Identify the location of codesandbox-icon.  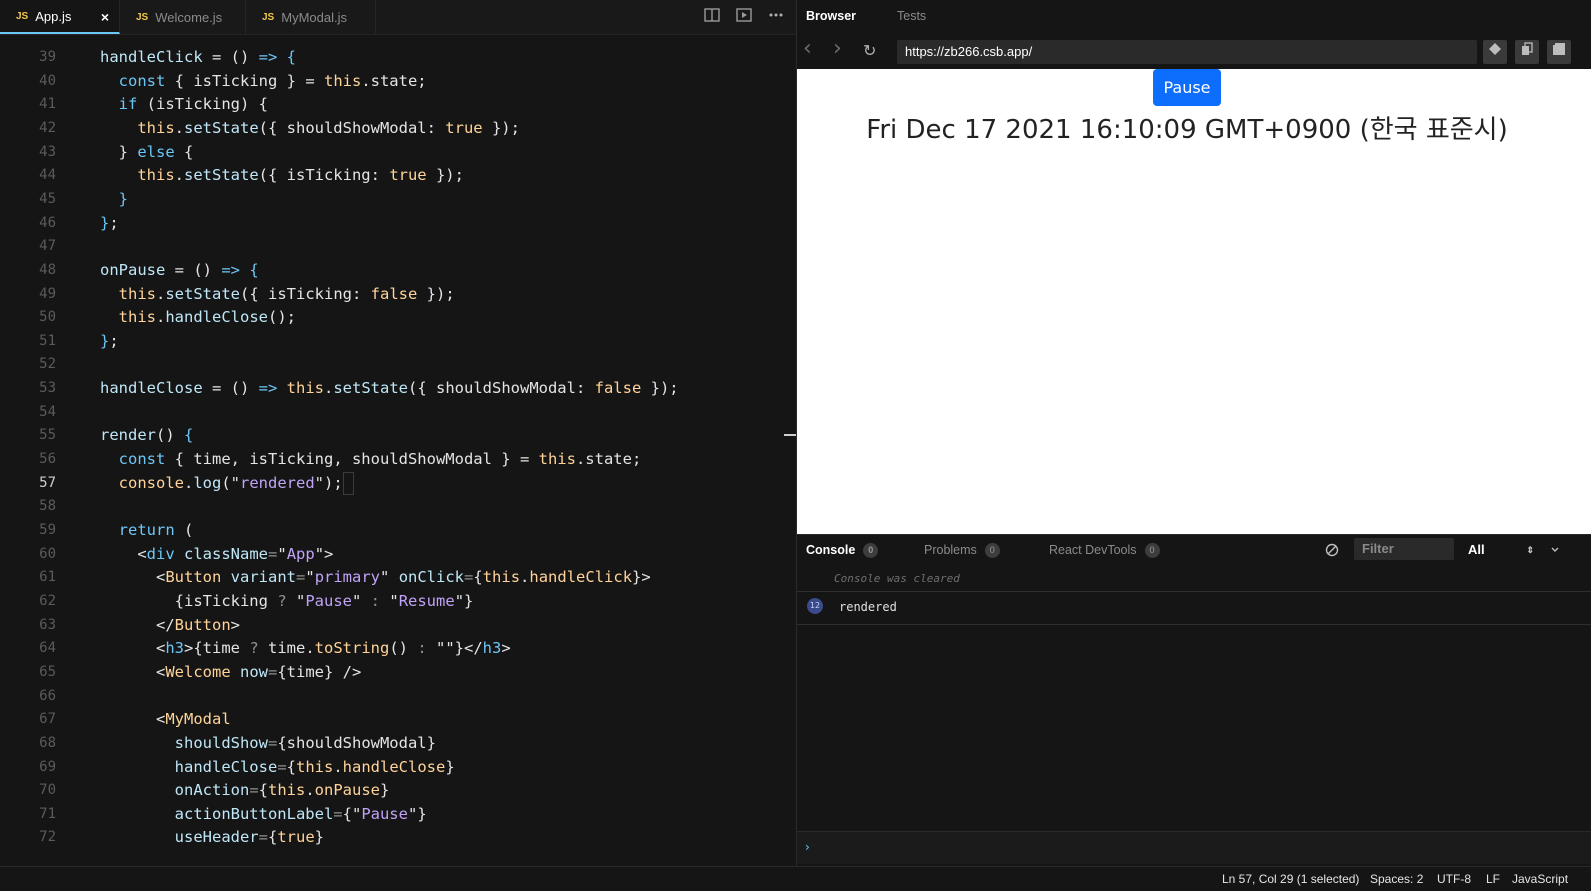
(1495, 52).